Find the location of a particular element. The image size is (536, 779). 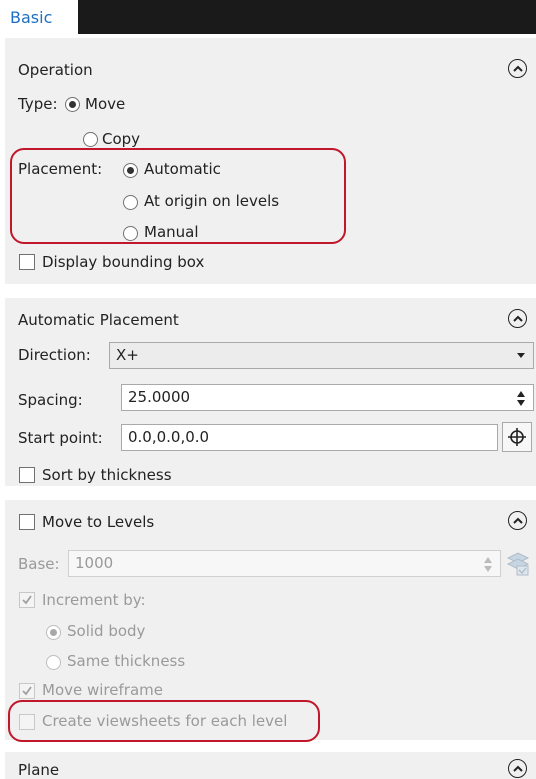

create-viewsheets-highlight is located at coordinates (164, 721).